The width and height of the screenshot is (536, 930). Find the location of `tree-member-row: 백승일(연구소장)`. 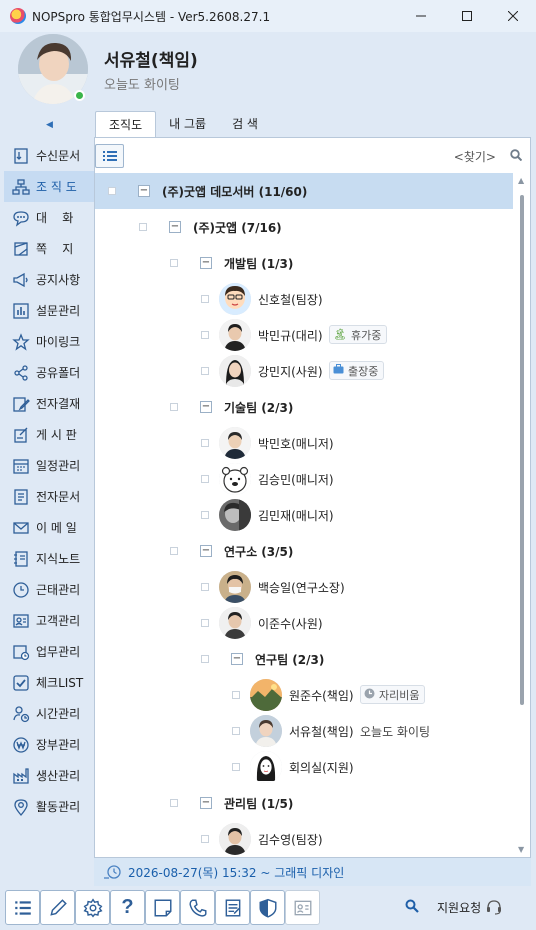

tree-member-row: 백승일(연구소장) is located at coordinates (304, 587).